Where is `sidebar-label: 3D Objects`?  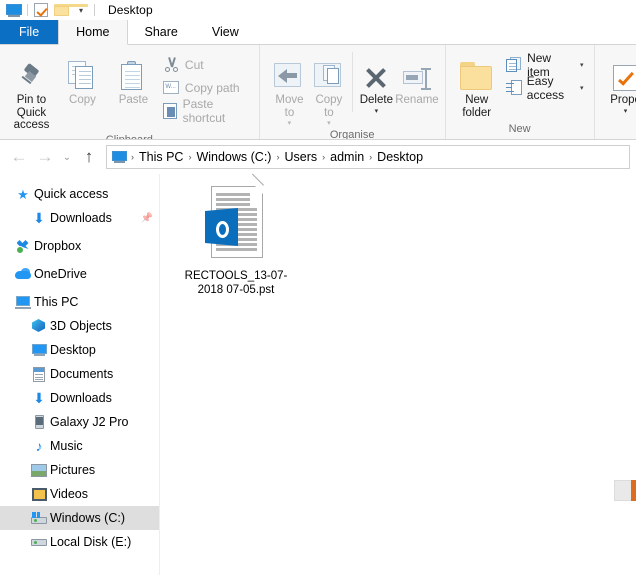 sidebar-label: 3D Objects is located at coordinates (81, 326).